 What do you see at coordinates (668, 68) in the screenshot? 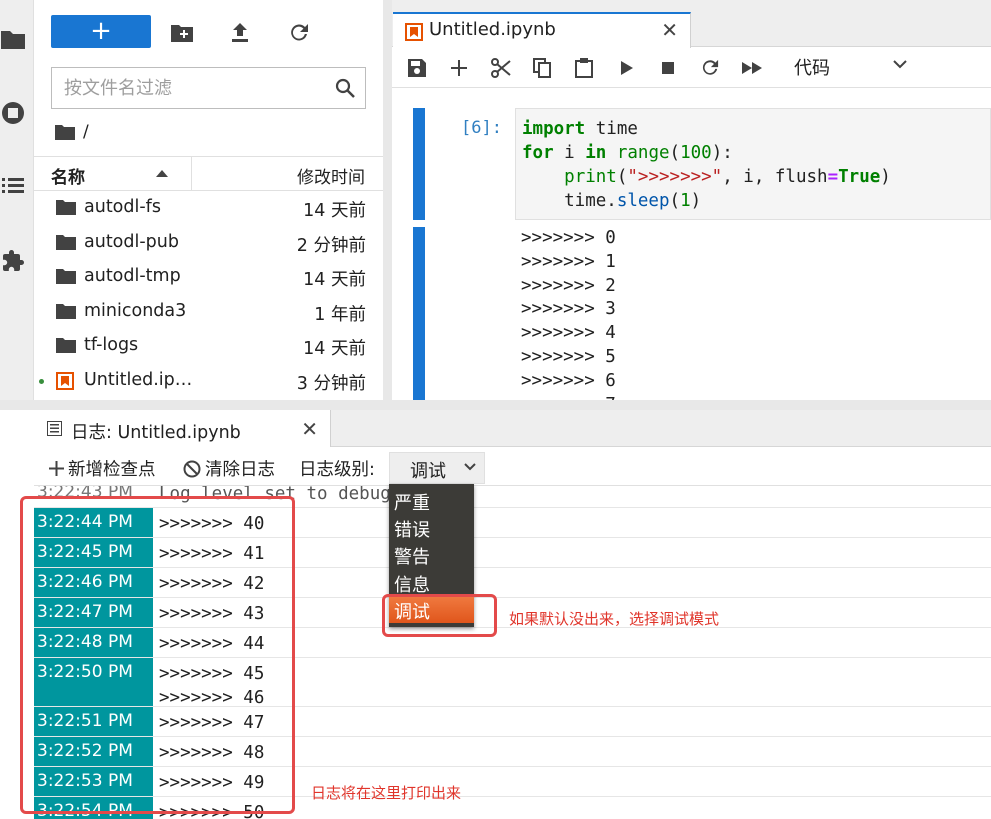
I see `stop-icon` at bounding box center [668, 68].